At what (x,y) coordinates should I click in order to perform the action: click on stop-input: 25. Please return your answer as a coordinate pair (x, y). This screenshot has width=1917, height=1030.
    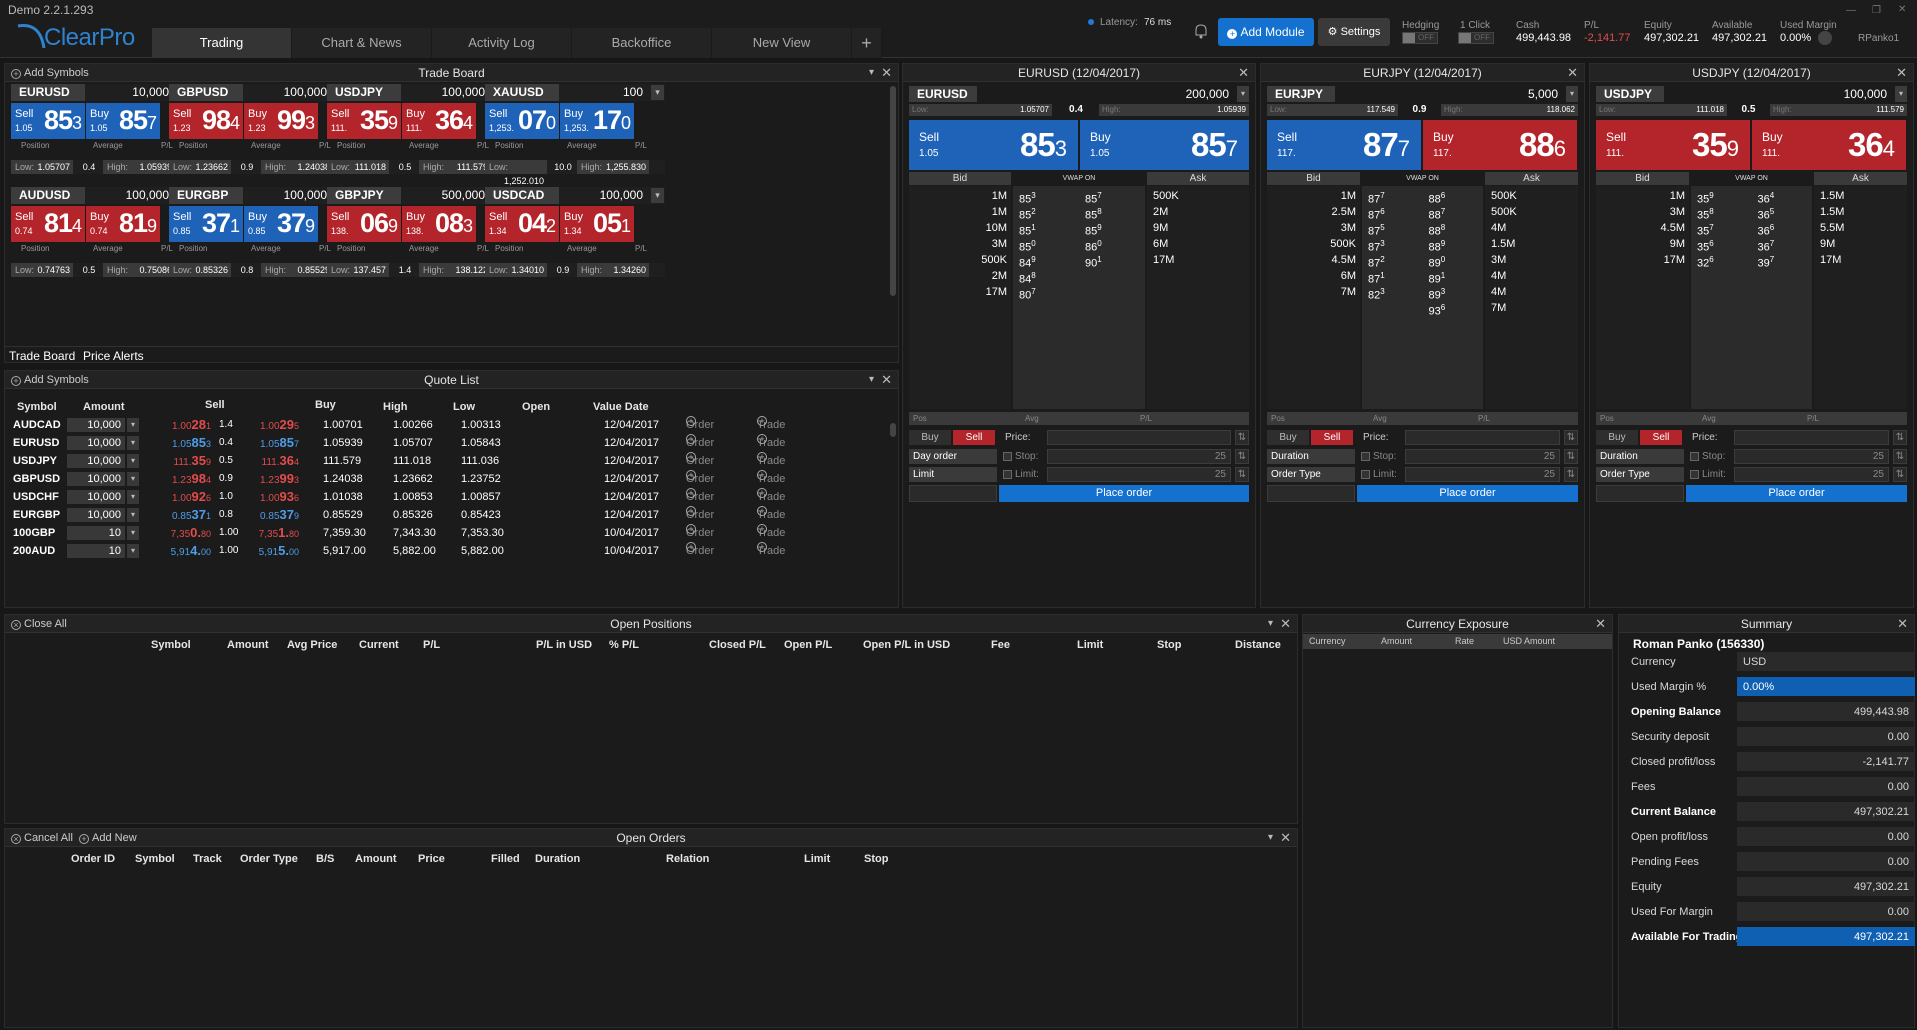
    Looking at the image, I should click on (1139, 456).